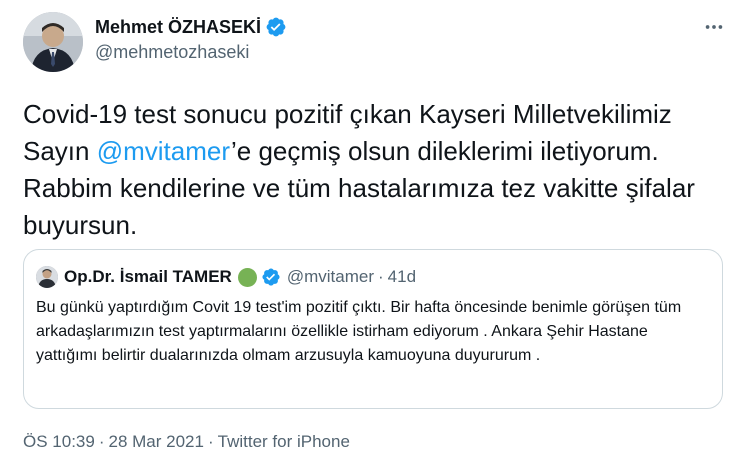  Describe the element at coordinates (178, 27) in the screenshot. I see `author-display-name: Mehmet ÖZHASEKİ` at that location.